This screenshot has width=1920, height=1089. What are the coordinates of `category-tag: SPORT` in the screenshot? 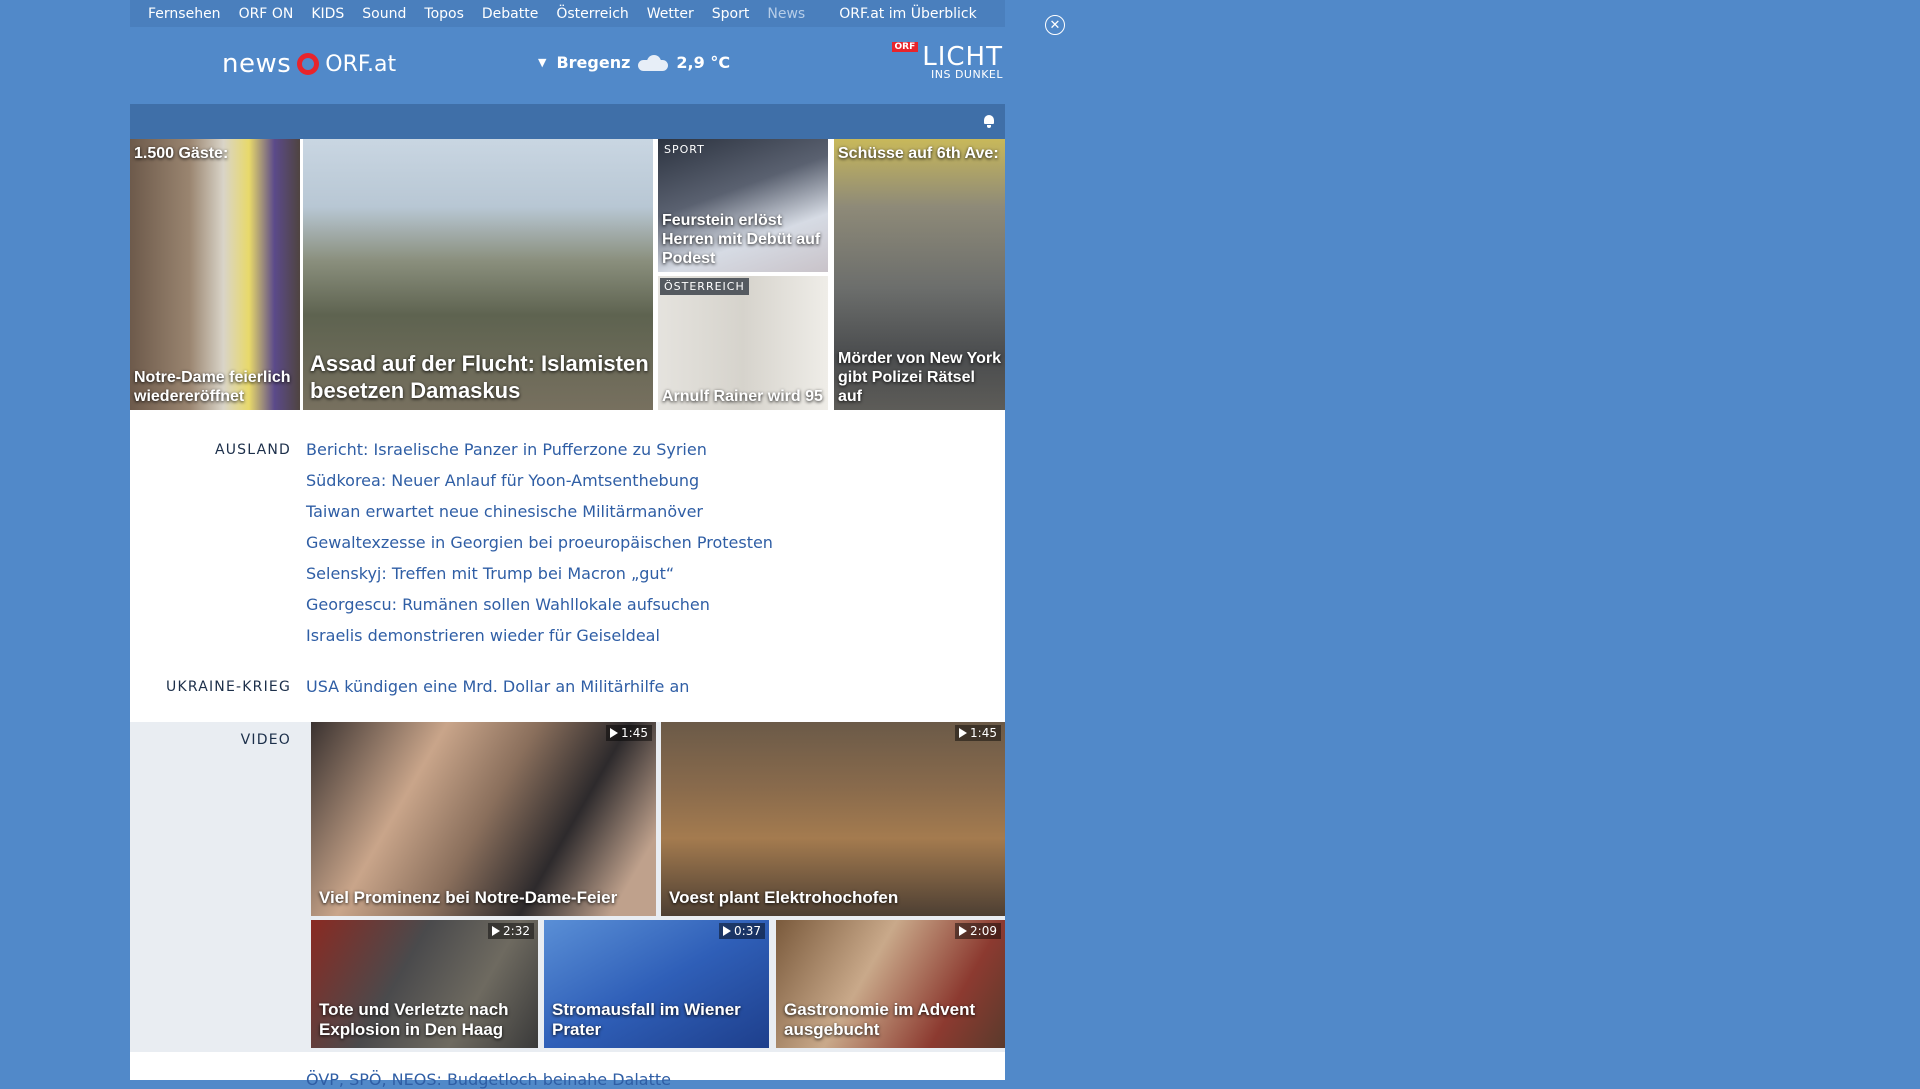 It's located at (684, 149).